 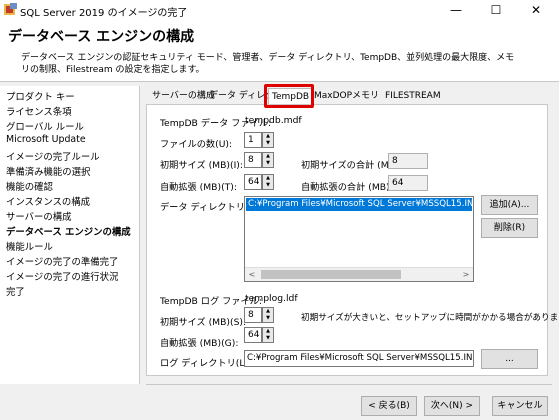 I want to click on sidebar-item-global-rules: グローバル ルール, so click(x=45, y=126).